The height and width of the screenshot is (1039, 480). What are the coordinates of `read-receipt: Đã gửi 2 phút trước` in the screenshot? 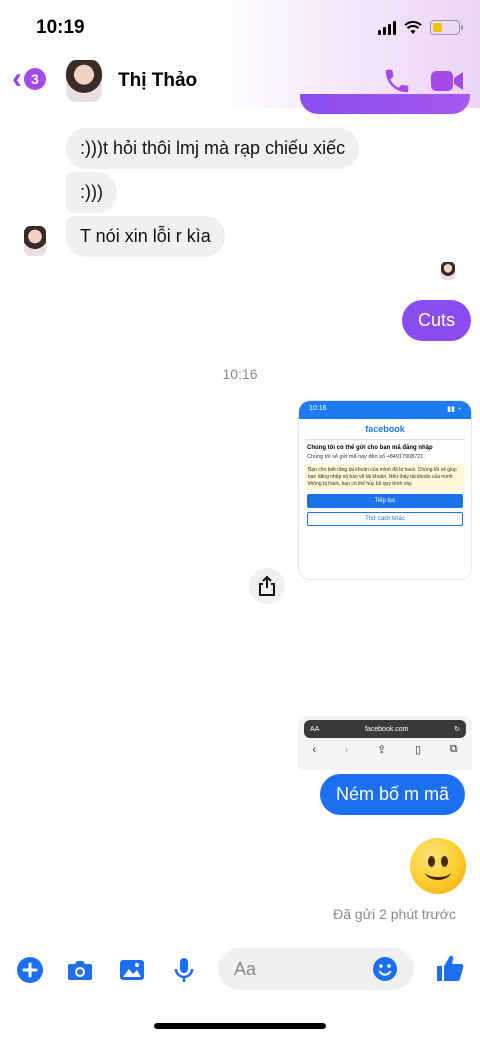 It's located at (394, 914).